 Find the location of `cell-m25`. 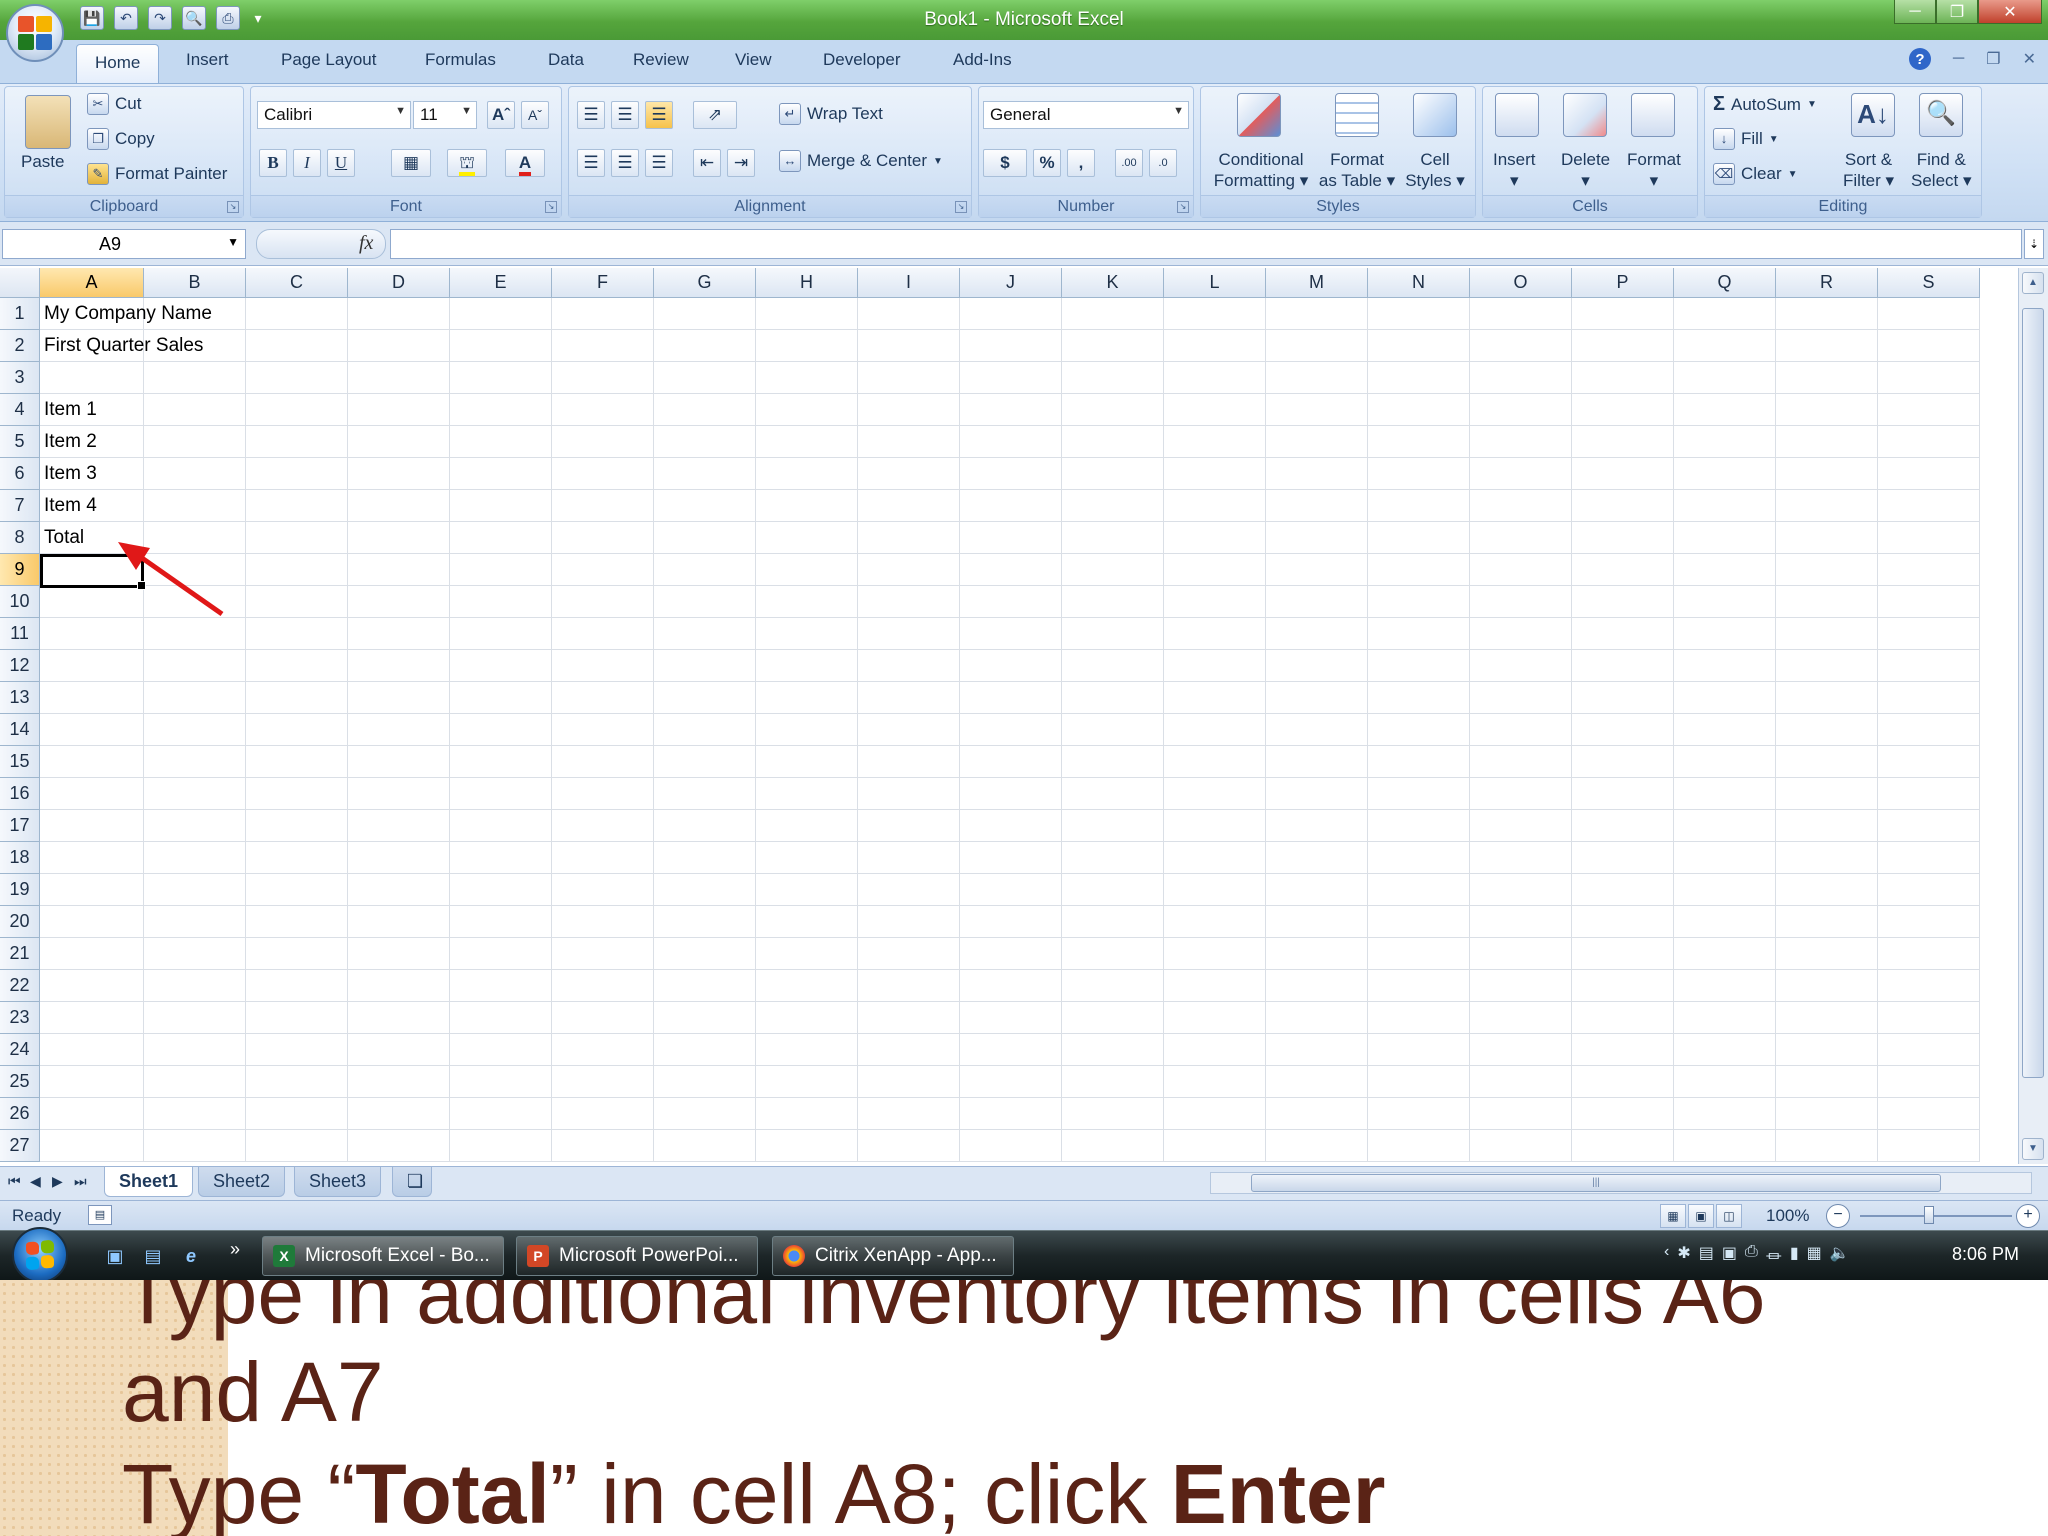

cell-m25 is located at coordinates (1317, 1082).